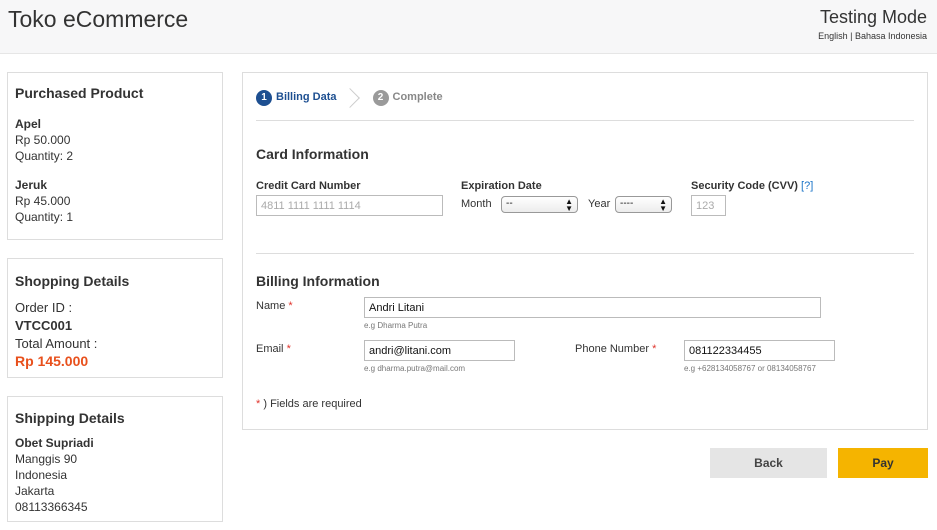  Describe the element at coordinates (415, 368) in the screenshot. I see `email-hint: e.g dharma.putra@mail.com` at that location.